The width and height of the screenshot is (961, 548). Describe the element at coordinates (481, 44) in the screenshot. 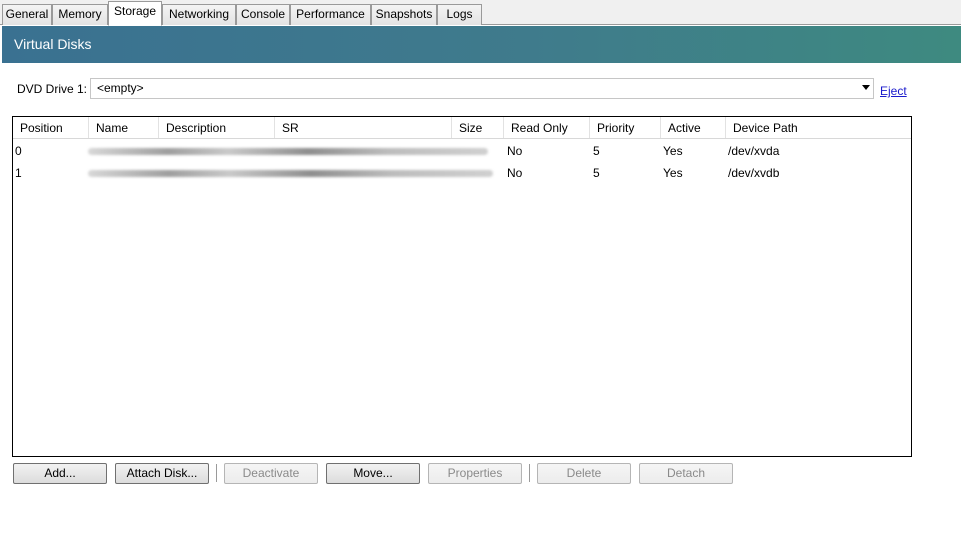

I see `page-title: Virtual Disks` at that location.